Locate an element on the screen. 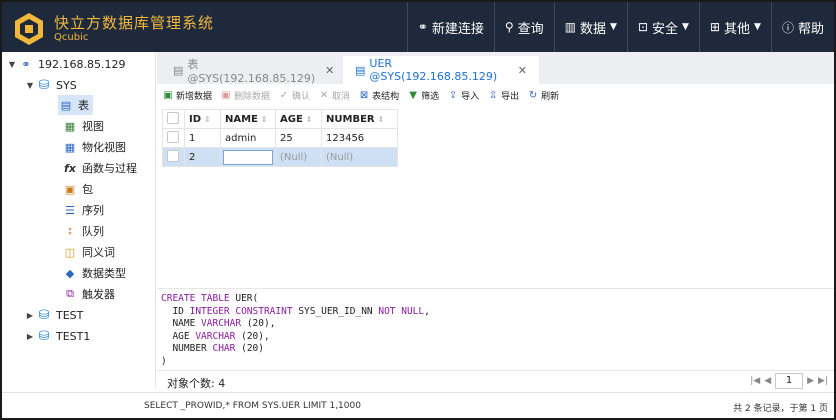  nav-security: ⊡ 安全 ▼ is located at coordinates (662, 27).